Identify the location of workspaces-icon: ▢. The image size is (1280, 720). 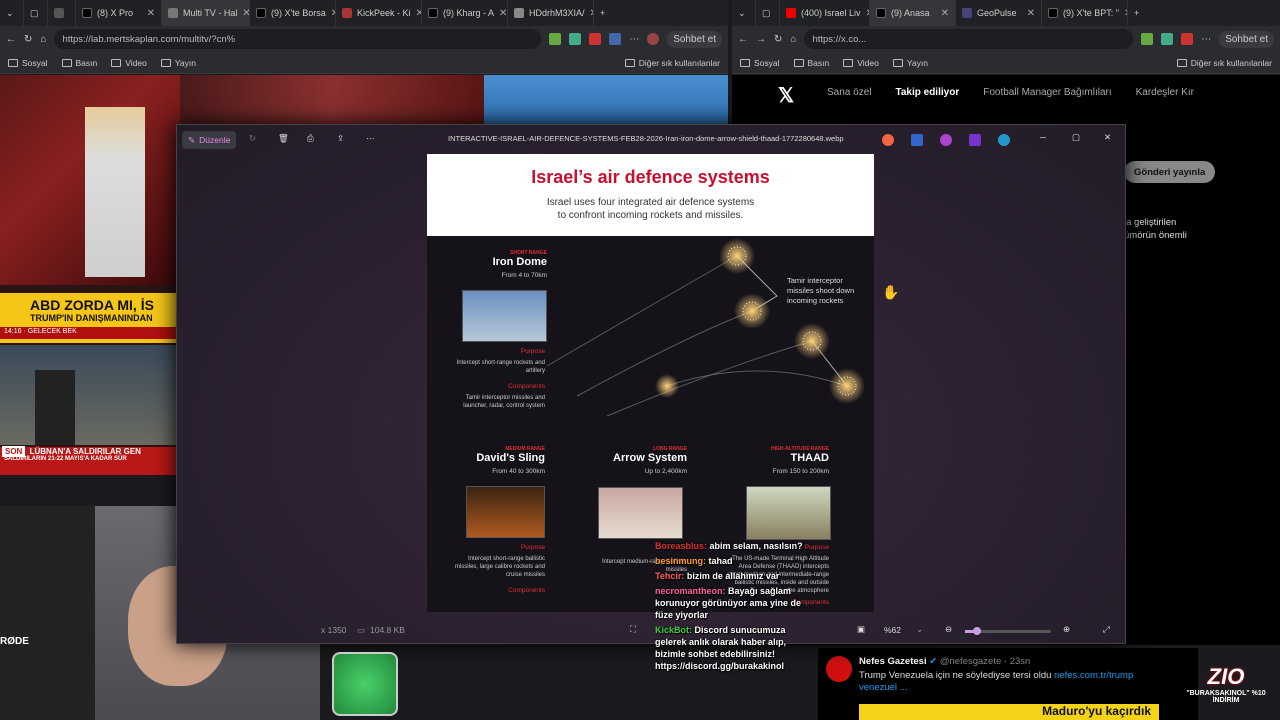
(766, 12).